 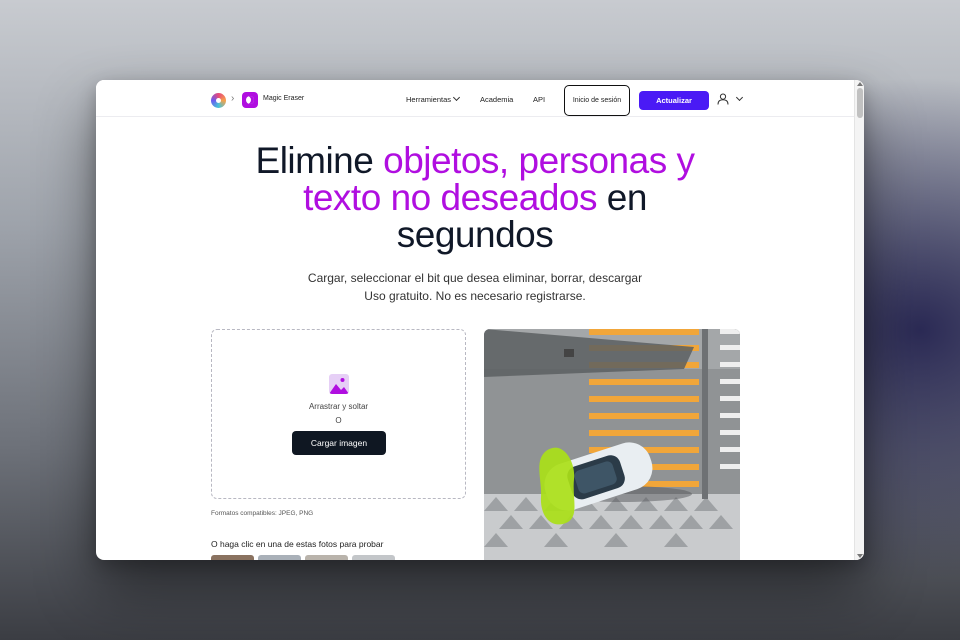 I want to click on hero-title-line-2: texto no deseados en, so click(x=475, y=197).